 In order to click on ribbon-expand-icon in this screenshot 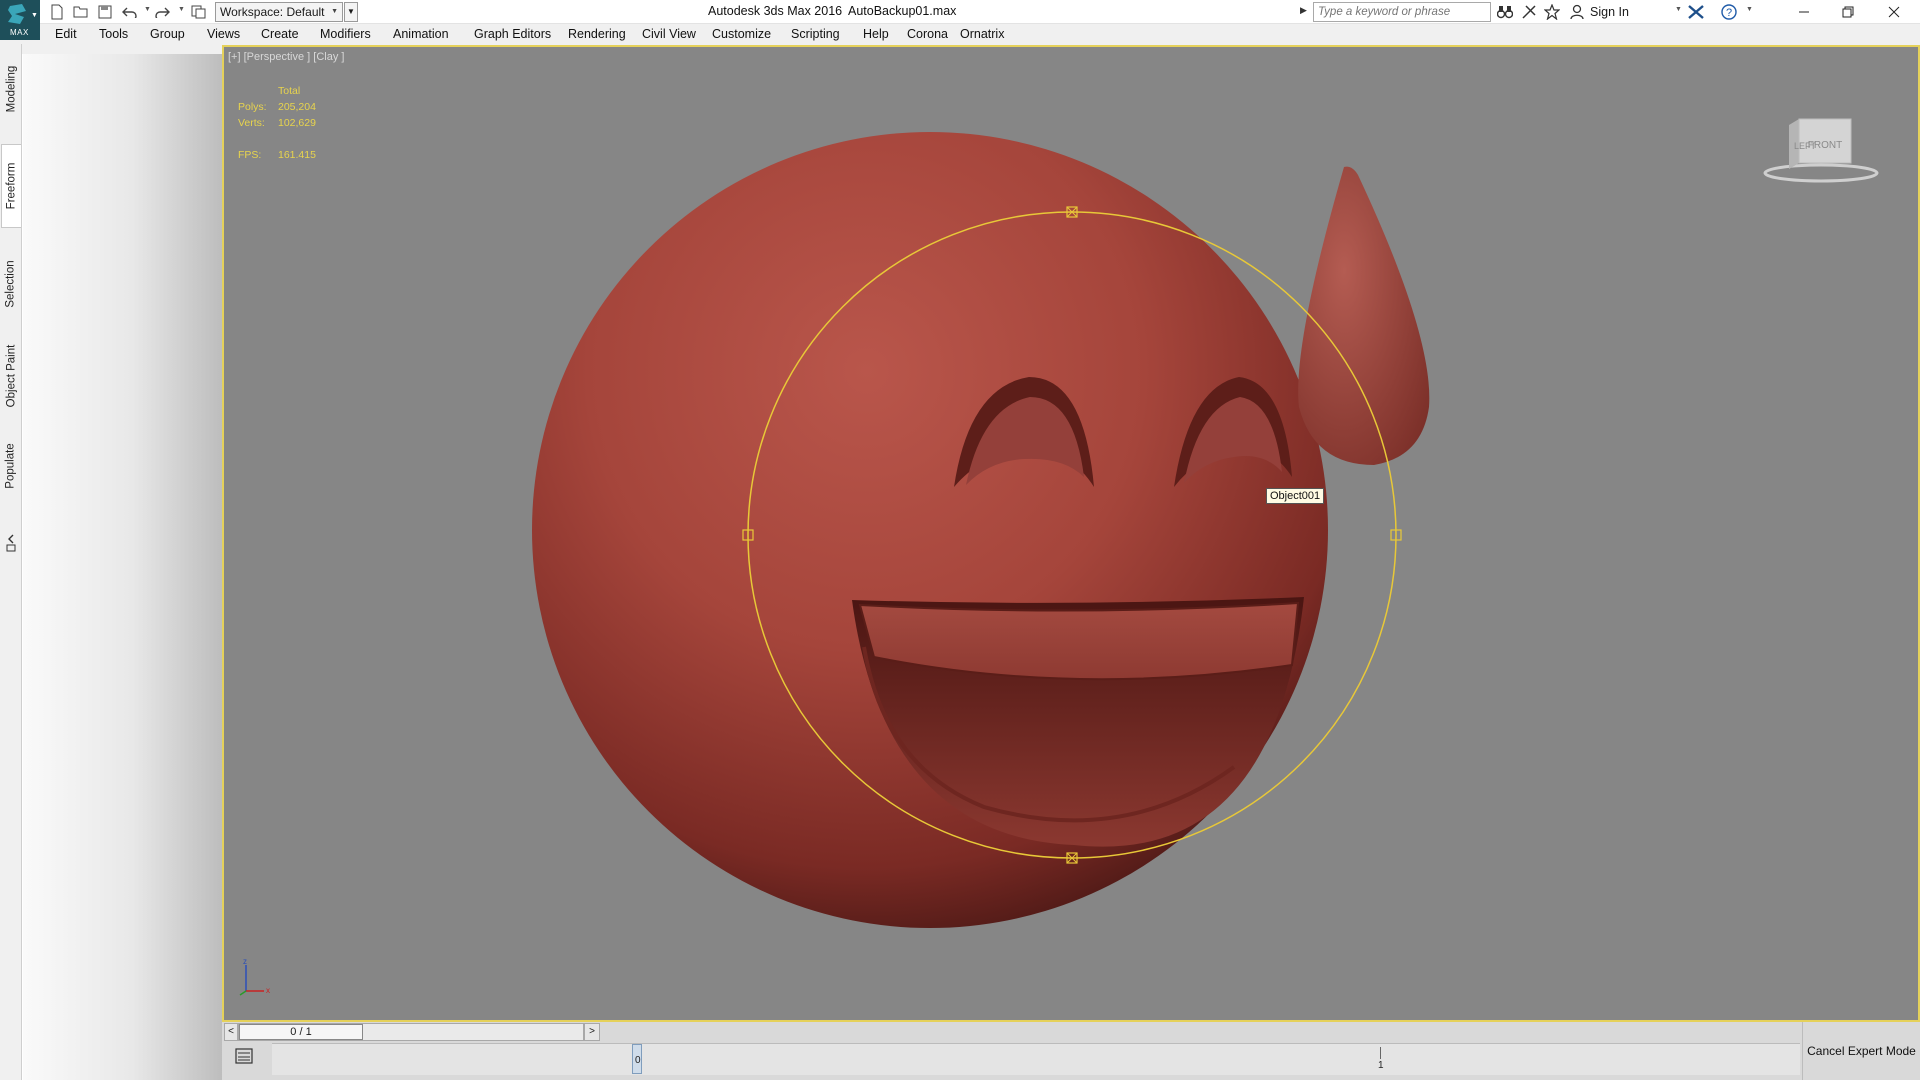, I will do `click(11, 543)`.